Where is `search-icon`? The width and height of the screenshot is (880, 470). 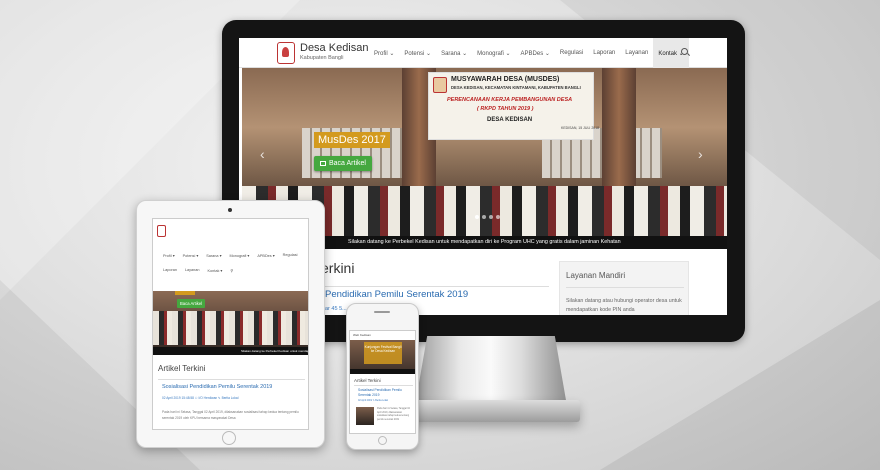 search-icon is located at coordinates (684, 51).